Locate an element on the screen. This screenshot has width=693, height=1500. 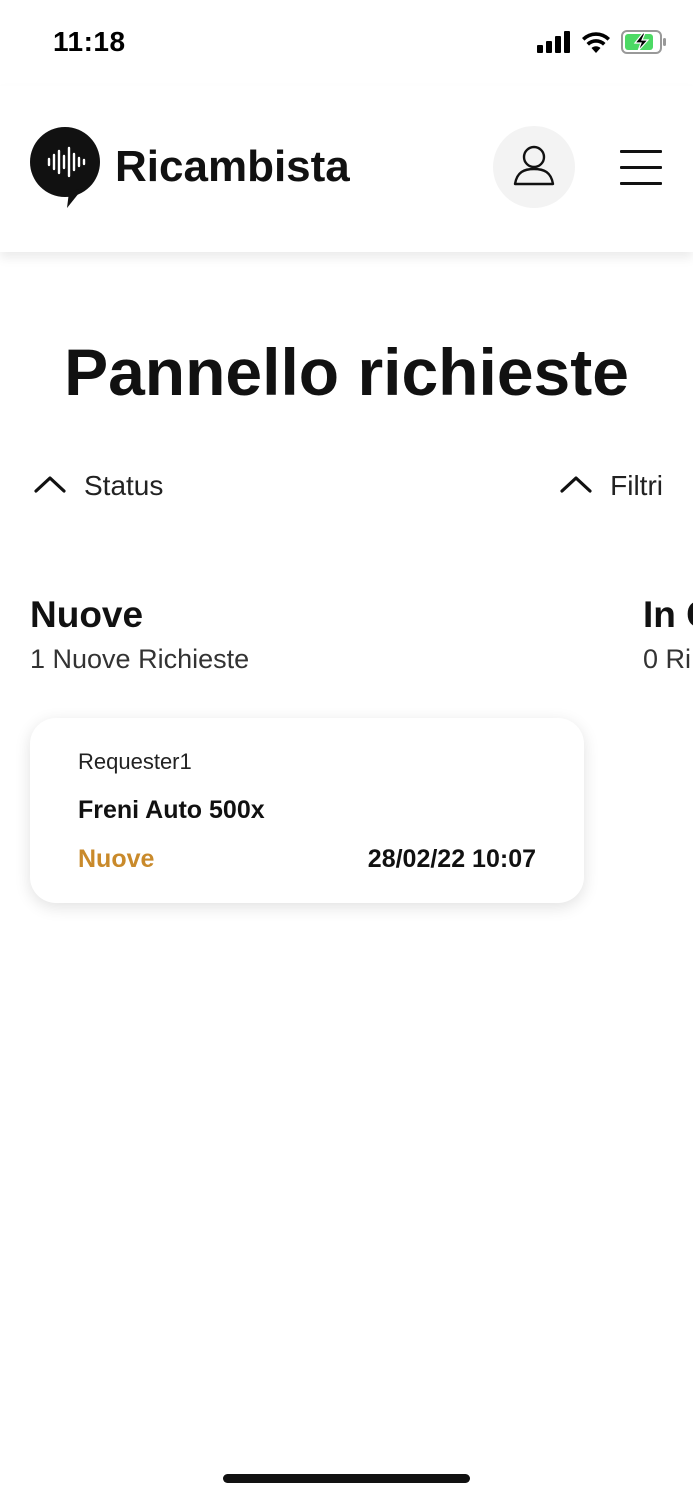
home-indicator is located at coordinates (346, 1478).